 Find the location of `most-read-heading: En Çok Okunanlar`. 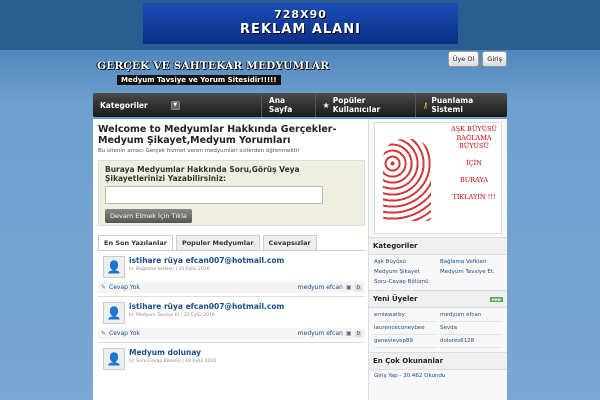

most-read-heading: En Çok Okunanlar is located at coordinates (438, 361).